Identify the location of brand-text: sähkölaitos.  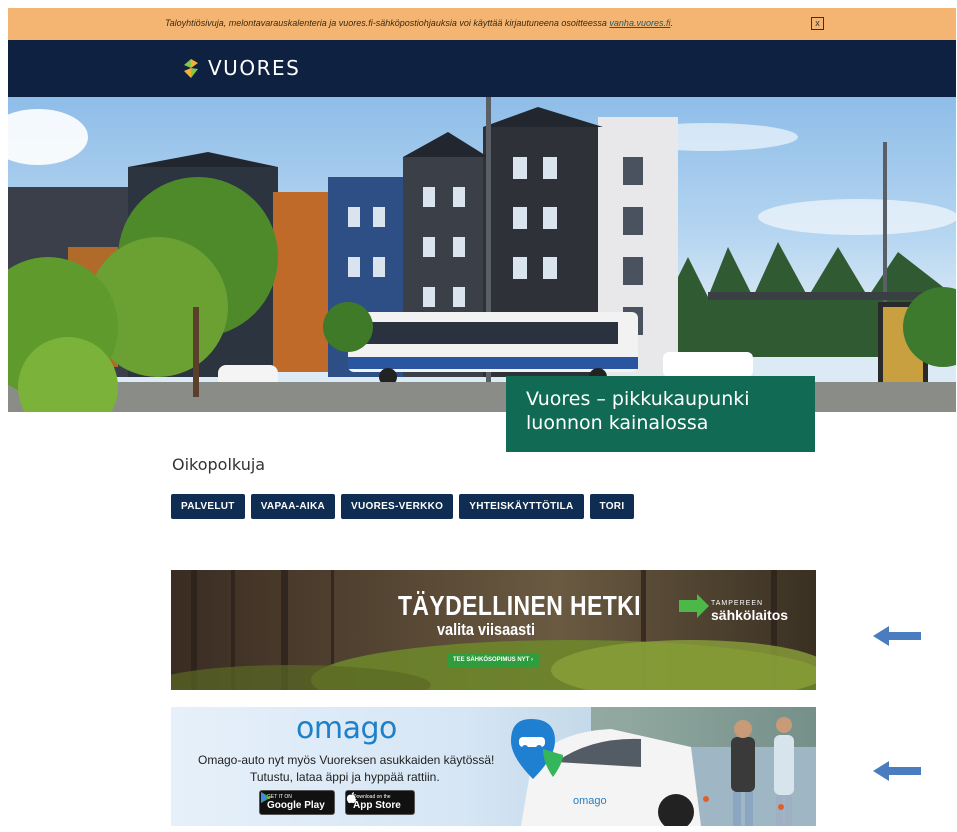
(750, 615).